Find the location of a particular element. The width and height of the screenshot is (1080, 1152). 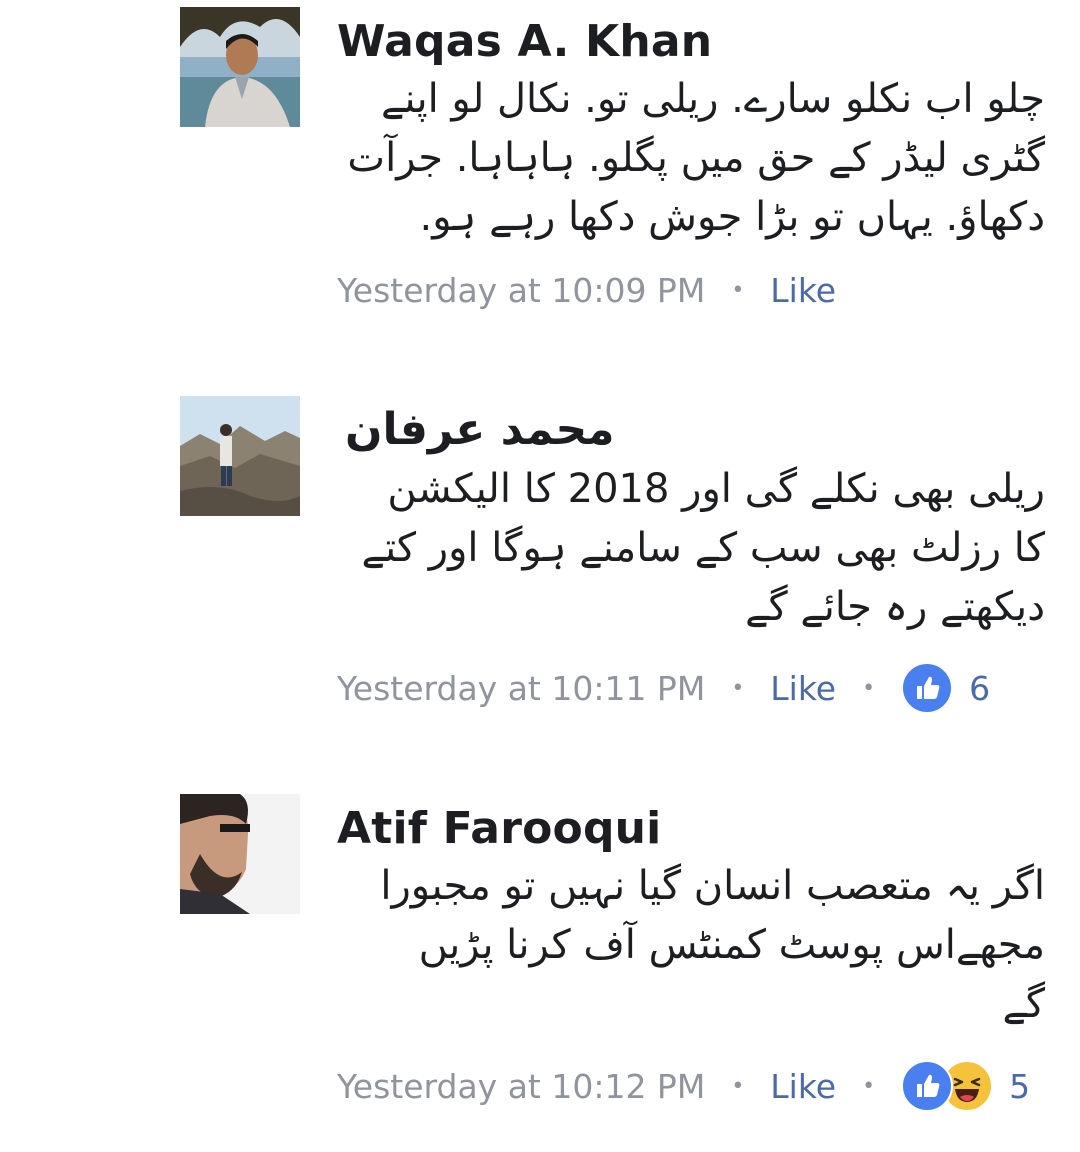

comment-author: Waqas A. Khan is located at coordinates (524, 41).